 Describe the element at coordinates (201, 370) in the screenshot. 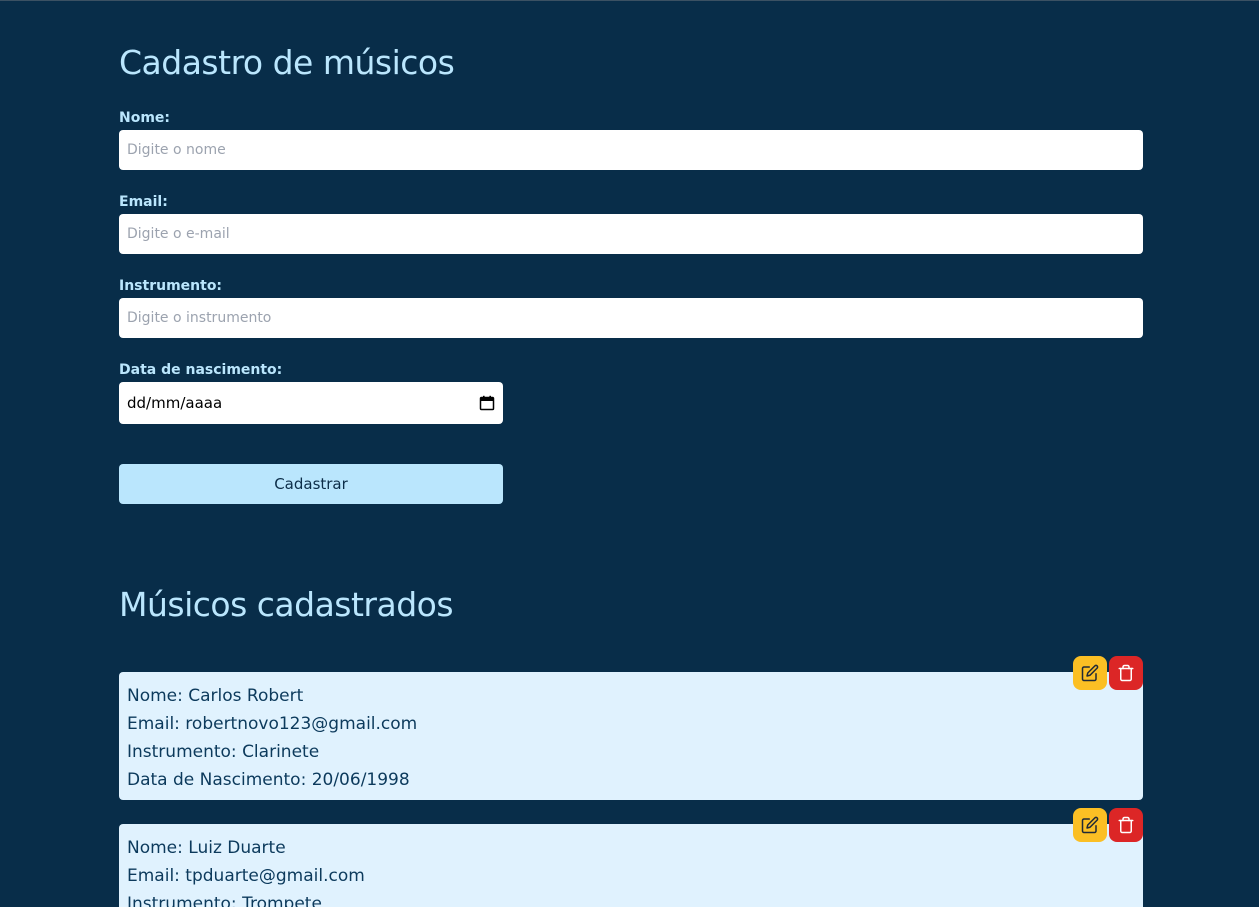

I see `birth-date-label: Data de nascimento:` at that location.